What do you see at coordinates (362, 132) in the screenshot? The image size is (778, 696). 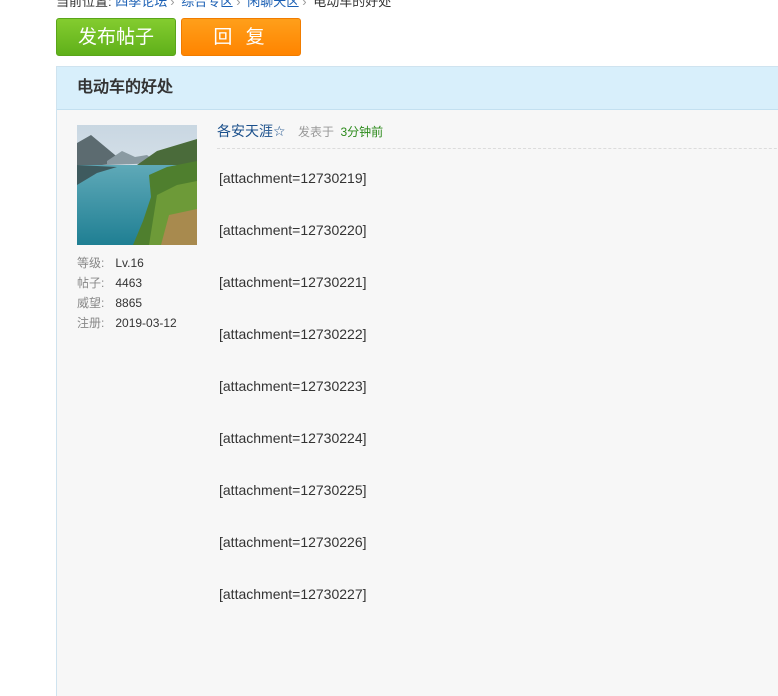 I see `posted-time: 3分钟前` at bounding box center [362, 132].